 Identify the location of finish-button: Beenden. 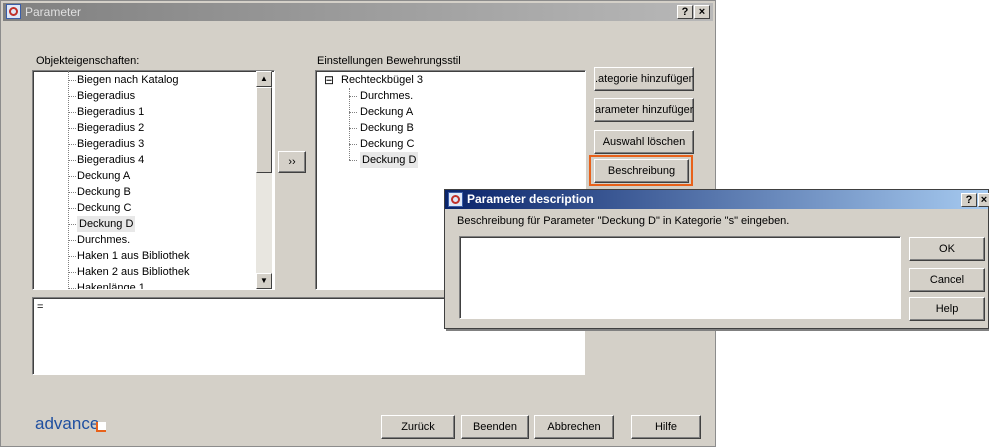
(495, 427).